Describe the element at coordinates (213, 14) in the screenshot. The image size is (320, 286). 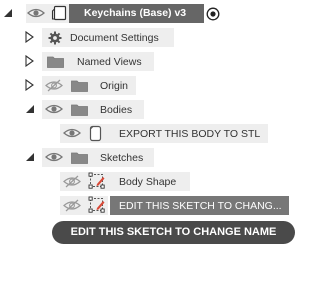
I see `active-radio-icon` at that location.